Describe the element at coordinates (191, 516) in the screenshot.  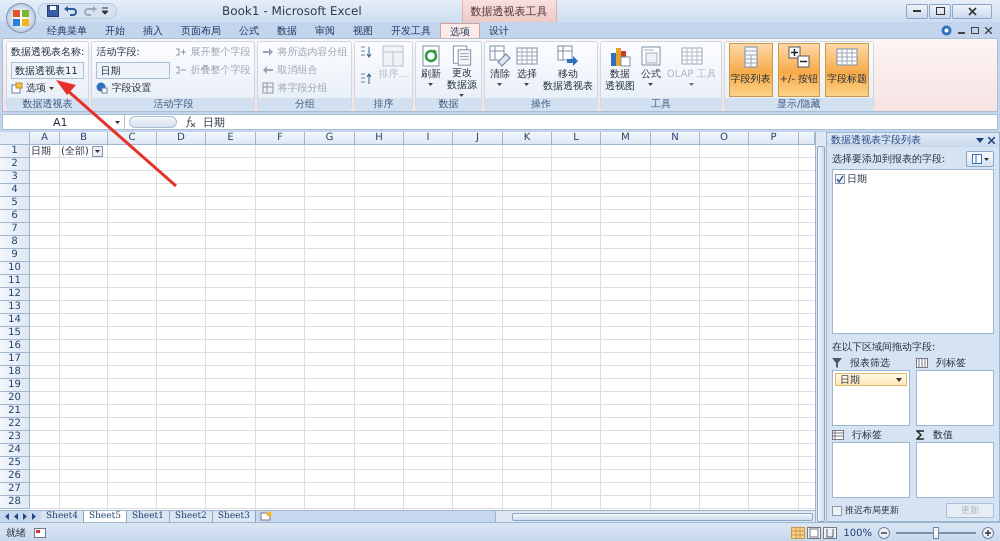
I see `sheet-tab: Sheet2` at that location.